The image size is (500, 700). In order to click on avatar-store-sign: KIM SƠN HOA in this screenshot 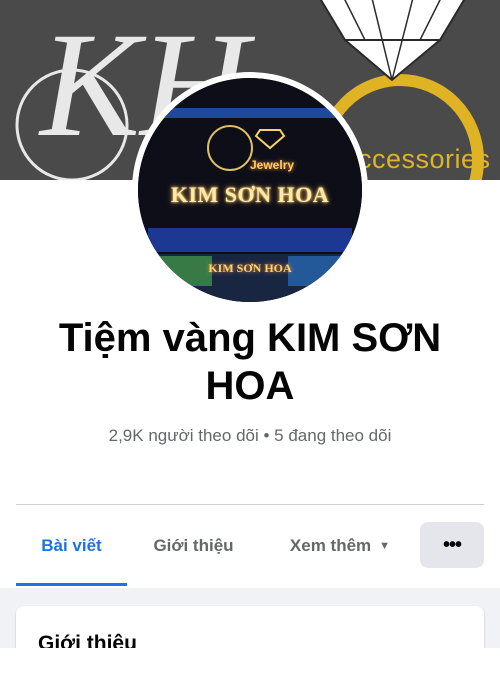, I will do `click(250, 194)`.